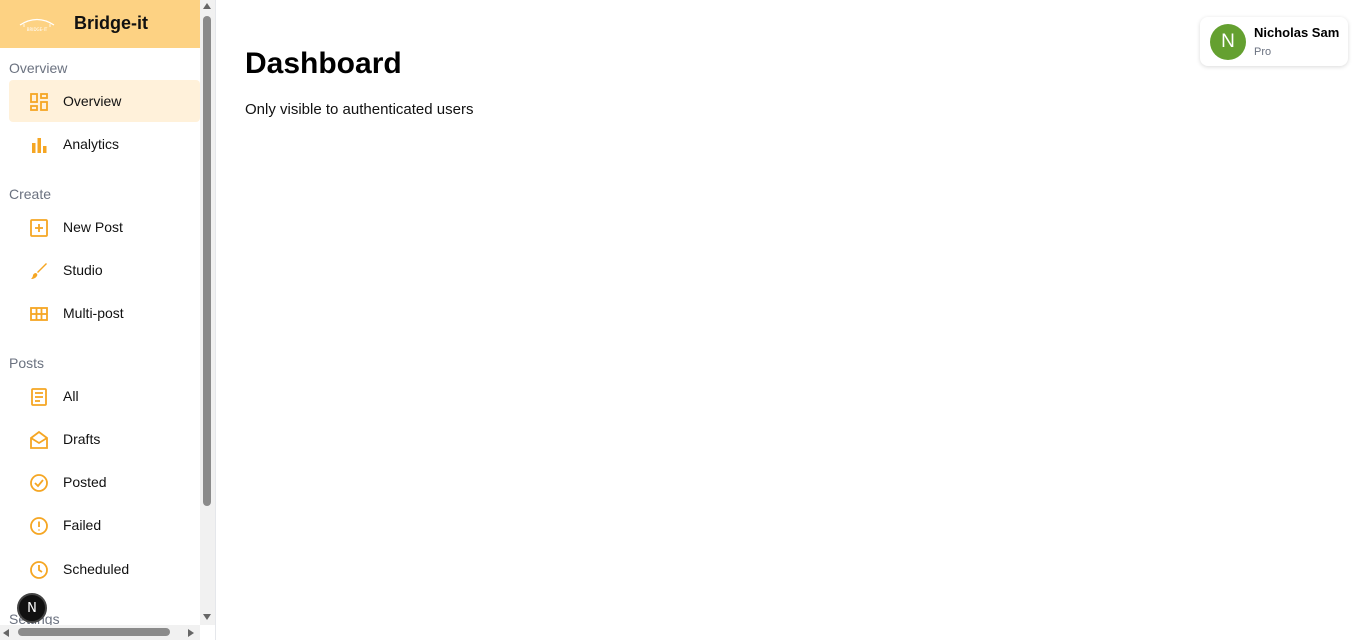 This screenshot has width=1366, height=640. I want to click on page-subtitle: Only visible to authenticated users, so click(359, 109).